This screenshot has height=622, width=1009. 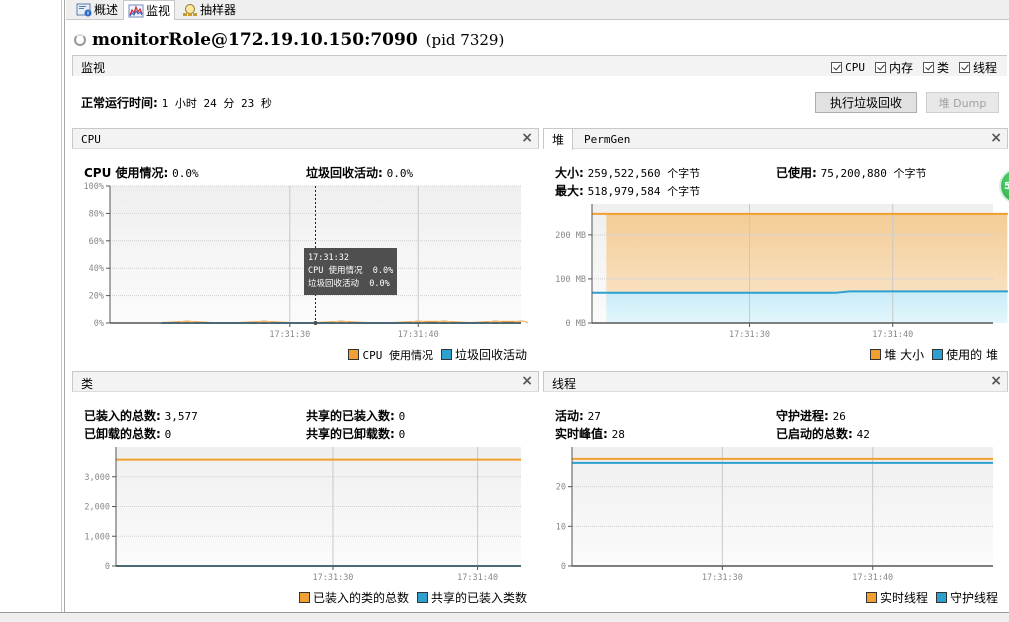 I want to click on tab-heap: 堆, so click(x=559, y=139).